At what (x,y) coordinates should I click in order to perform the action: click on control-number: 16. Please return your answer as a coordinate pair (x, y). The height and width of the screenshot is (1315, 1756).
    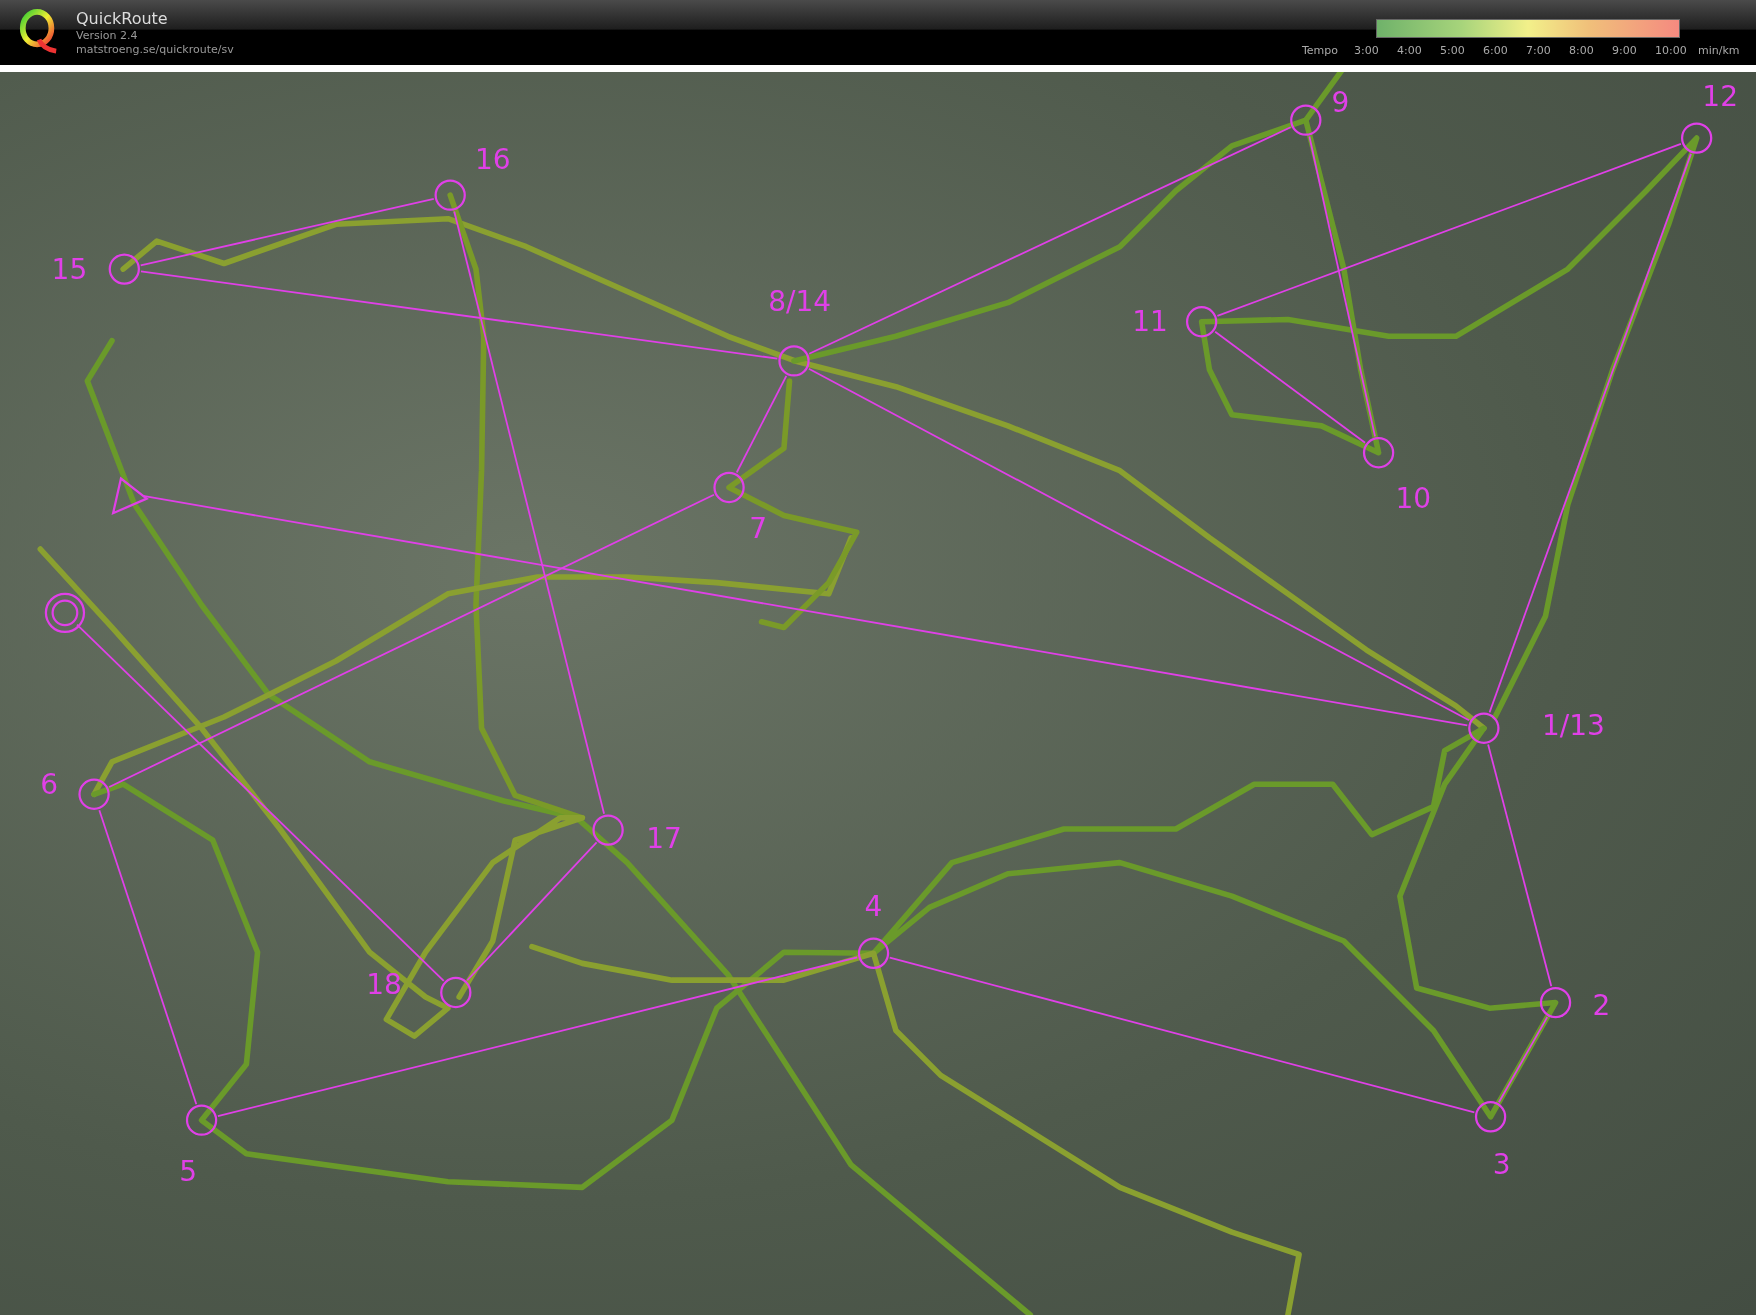
    Looking at the image, I should click on (492, 160).